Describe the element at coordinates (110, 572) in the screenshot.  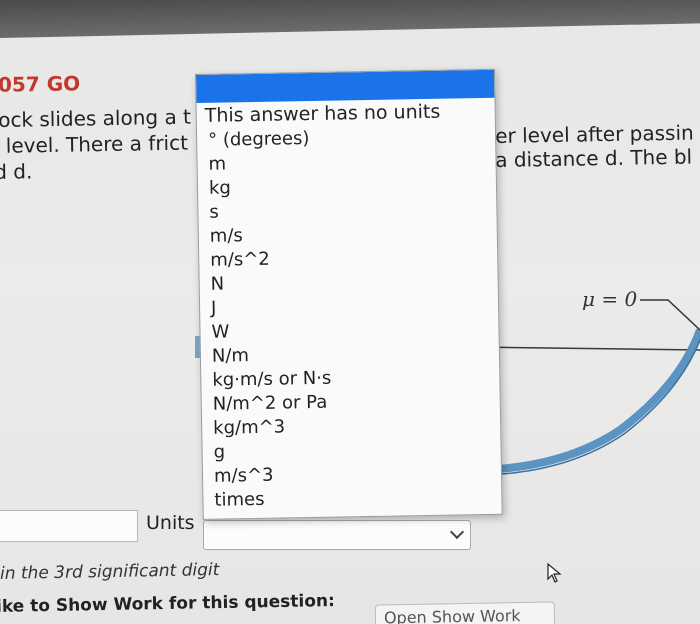
I see `sigfig-note: in the 3rd significant digit` at that location.